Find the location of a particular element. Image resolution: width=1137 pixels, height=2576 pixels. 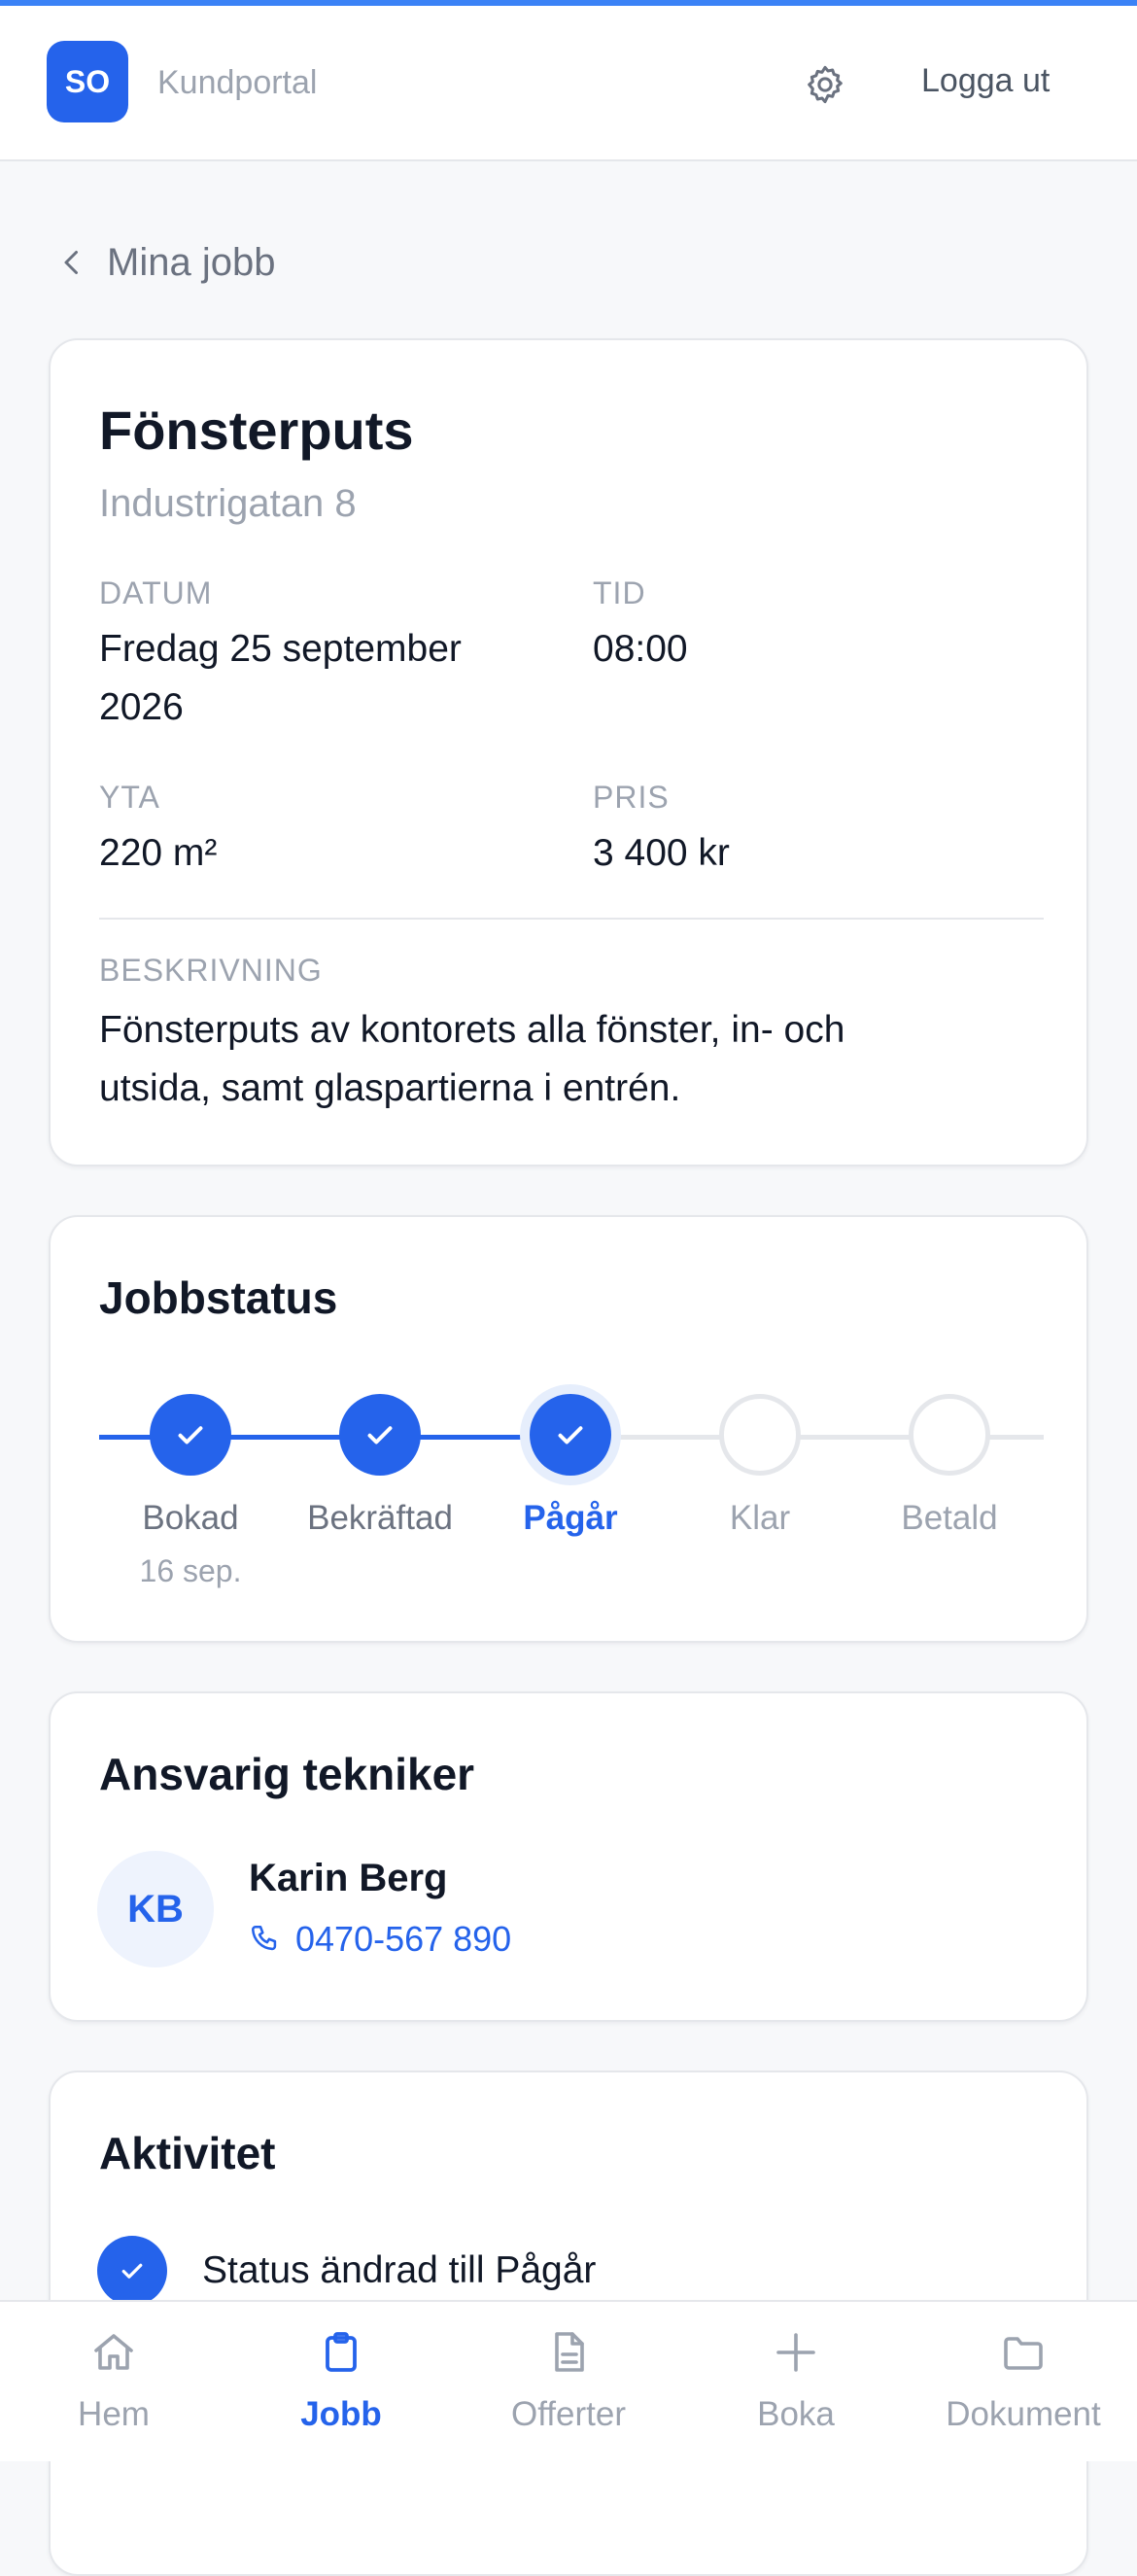

nav-item-jobb: Jobb is located at coordinates (341, 2382).